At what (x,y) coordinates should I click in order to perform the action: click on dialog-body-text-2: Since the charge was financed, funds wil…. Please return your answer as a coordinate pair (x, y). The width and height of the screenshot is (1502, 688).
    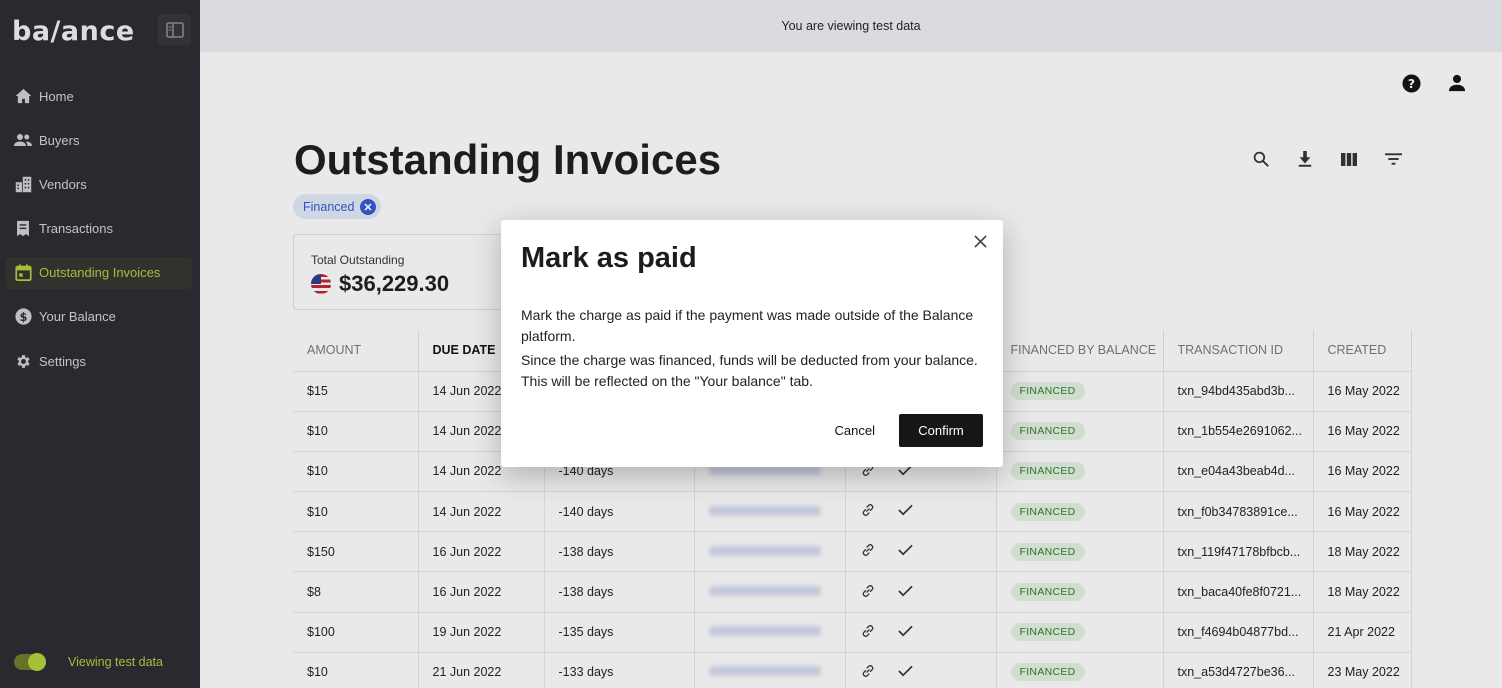
    Looking at the image, I should click on (749, 370).